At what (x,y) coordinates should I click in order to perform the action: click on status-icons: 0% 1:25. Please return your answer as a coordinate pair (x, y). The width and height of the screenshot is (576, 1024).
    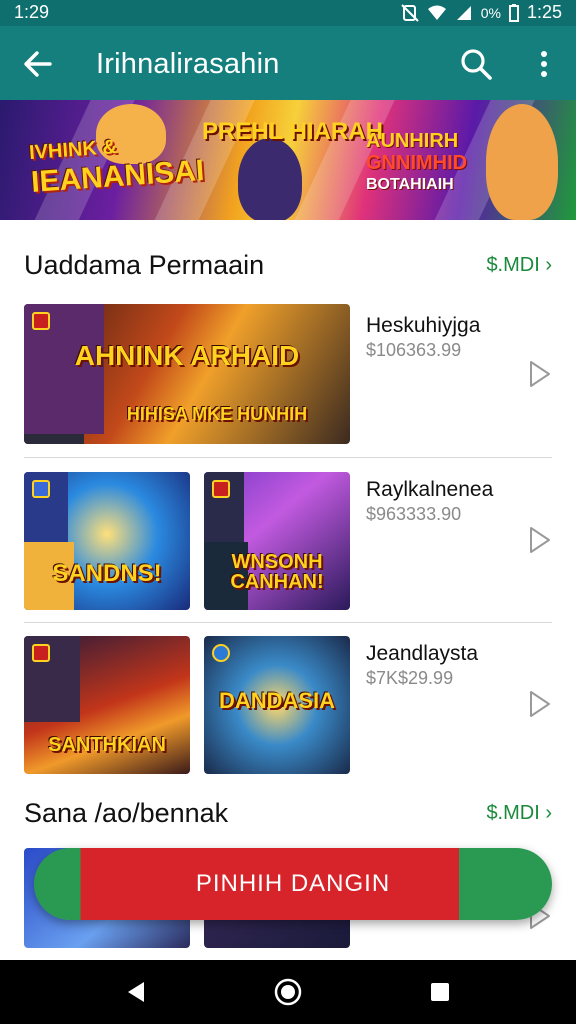
    Looking at the image, I should click on (481, 12).